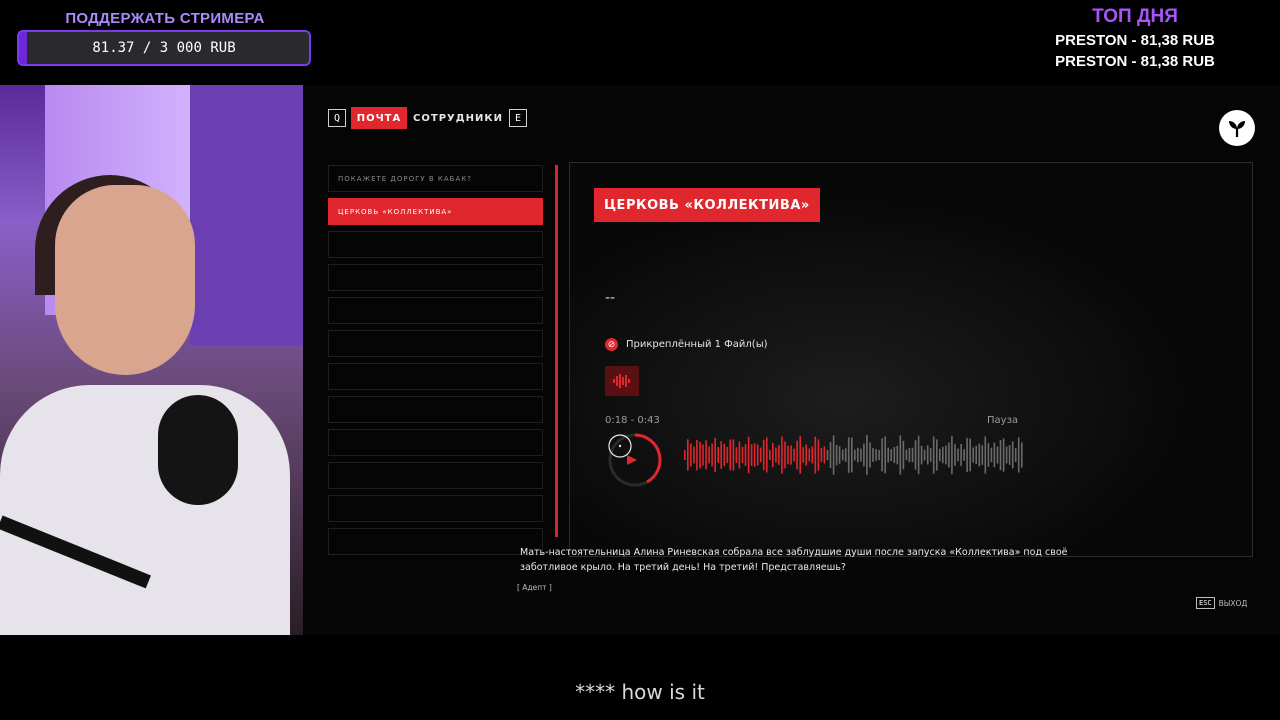 The image size is (1280, 720). What do you see at coordinates (435, 211) in the screenshot?
I see `mail-item: ЦЕРКОВЬ «КОЛЛЕКТИВА»` at bounding box center [435, 211].